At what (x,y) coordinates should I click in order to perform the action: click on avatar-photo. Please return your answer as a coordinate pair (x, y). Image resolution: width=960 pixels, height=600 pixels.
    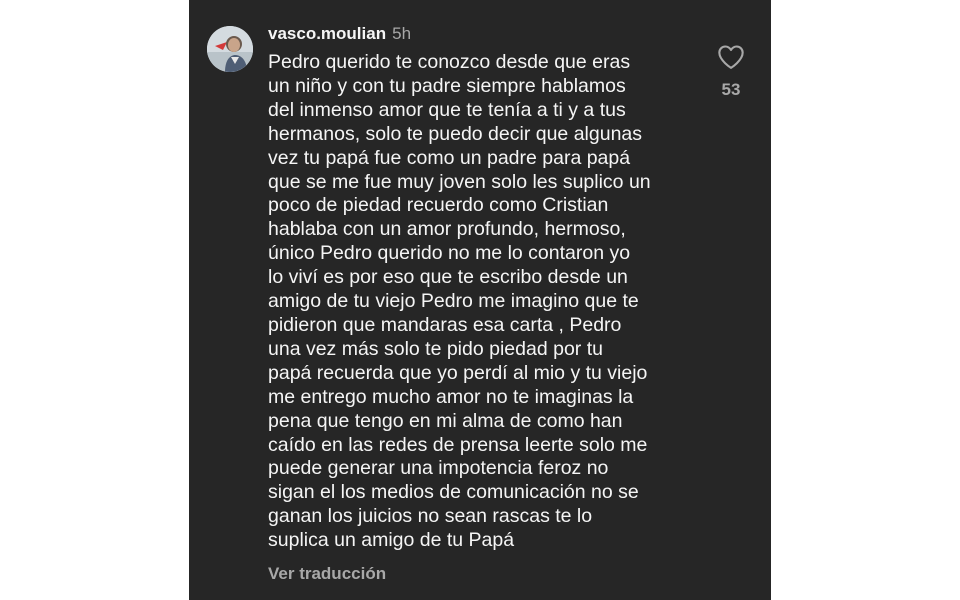
    Looking at the image, I should click on (230, 49).